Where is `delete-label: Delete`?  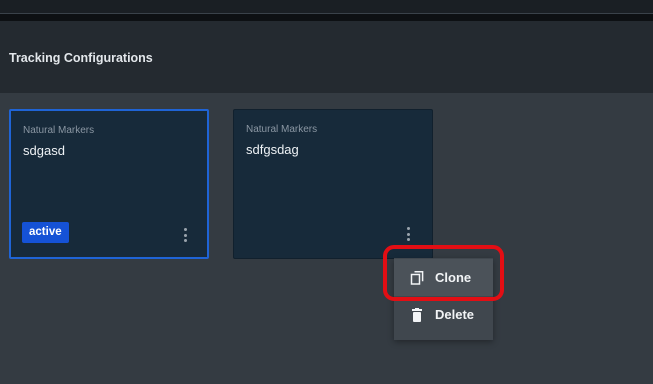
delete-label: Delete is located at coordinates (455, 314).